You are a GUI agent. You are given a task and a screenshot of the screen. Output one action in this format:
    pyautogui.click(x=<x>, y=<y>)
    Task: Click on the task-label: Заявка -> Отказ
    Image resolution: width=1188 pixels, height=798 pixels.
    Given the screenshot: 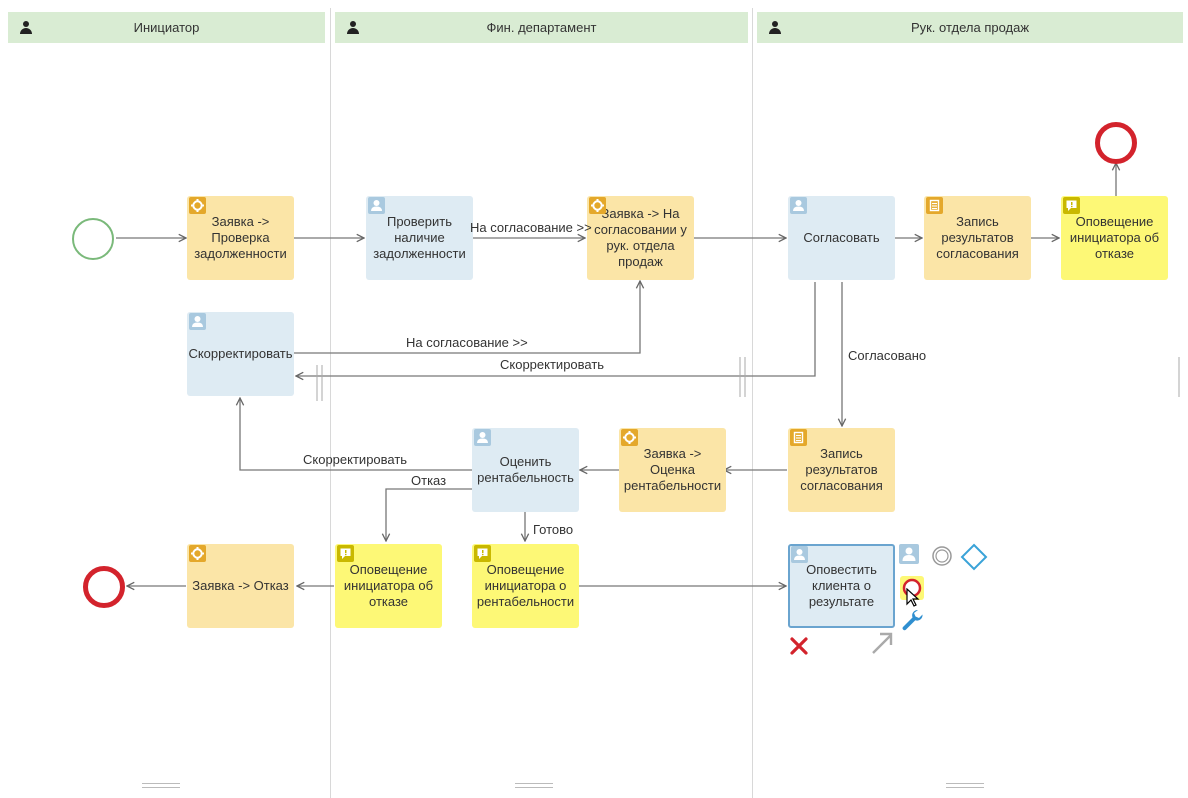 What is the action you would take?
    pyautogui.click(x=240, y=585)
    